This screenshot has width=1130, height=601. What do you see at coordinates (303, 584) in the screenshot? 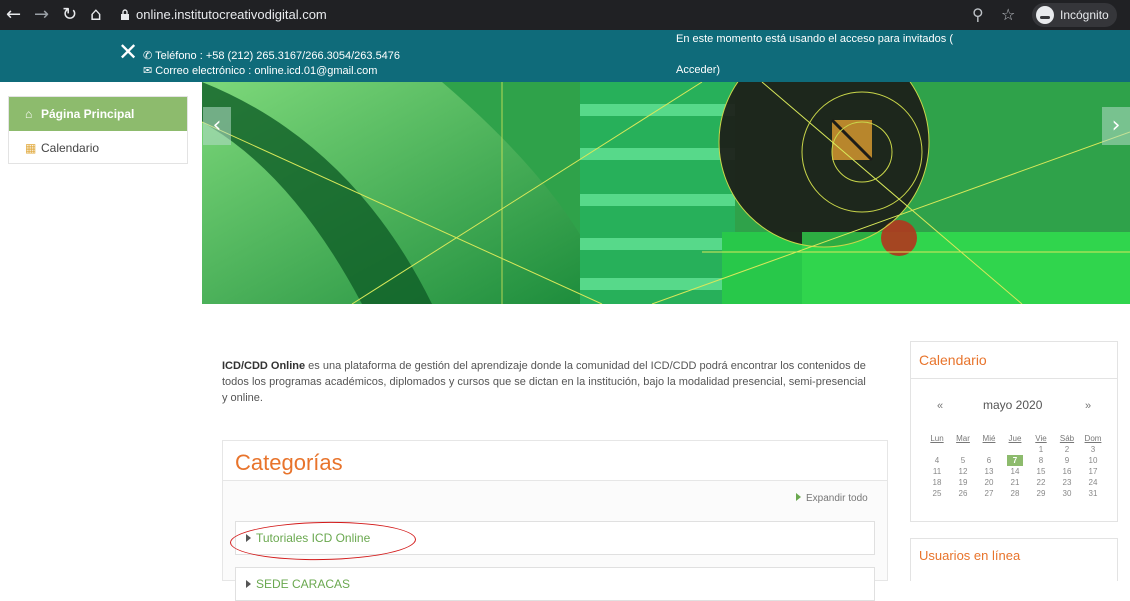
I see `category-label: SEDE CARACAS` at bounding box center [303, 584].